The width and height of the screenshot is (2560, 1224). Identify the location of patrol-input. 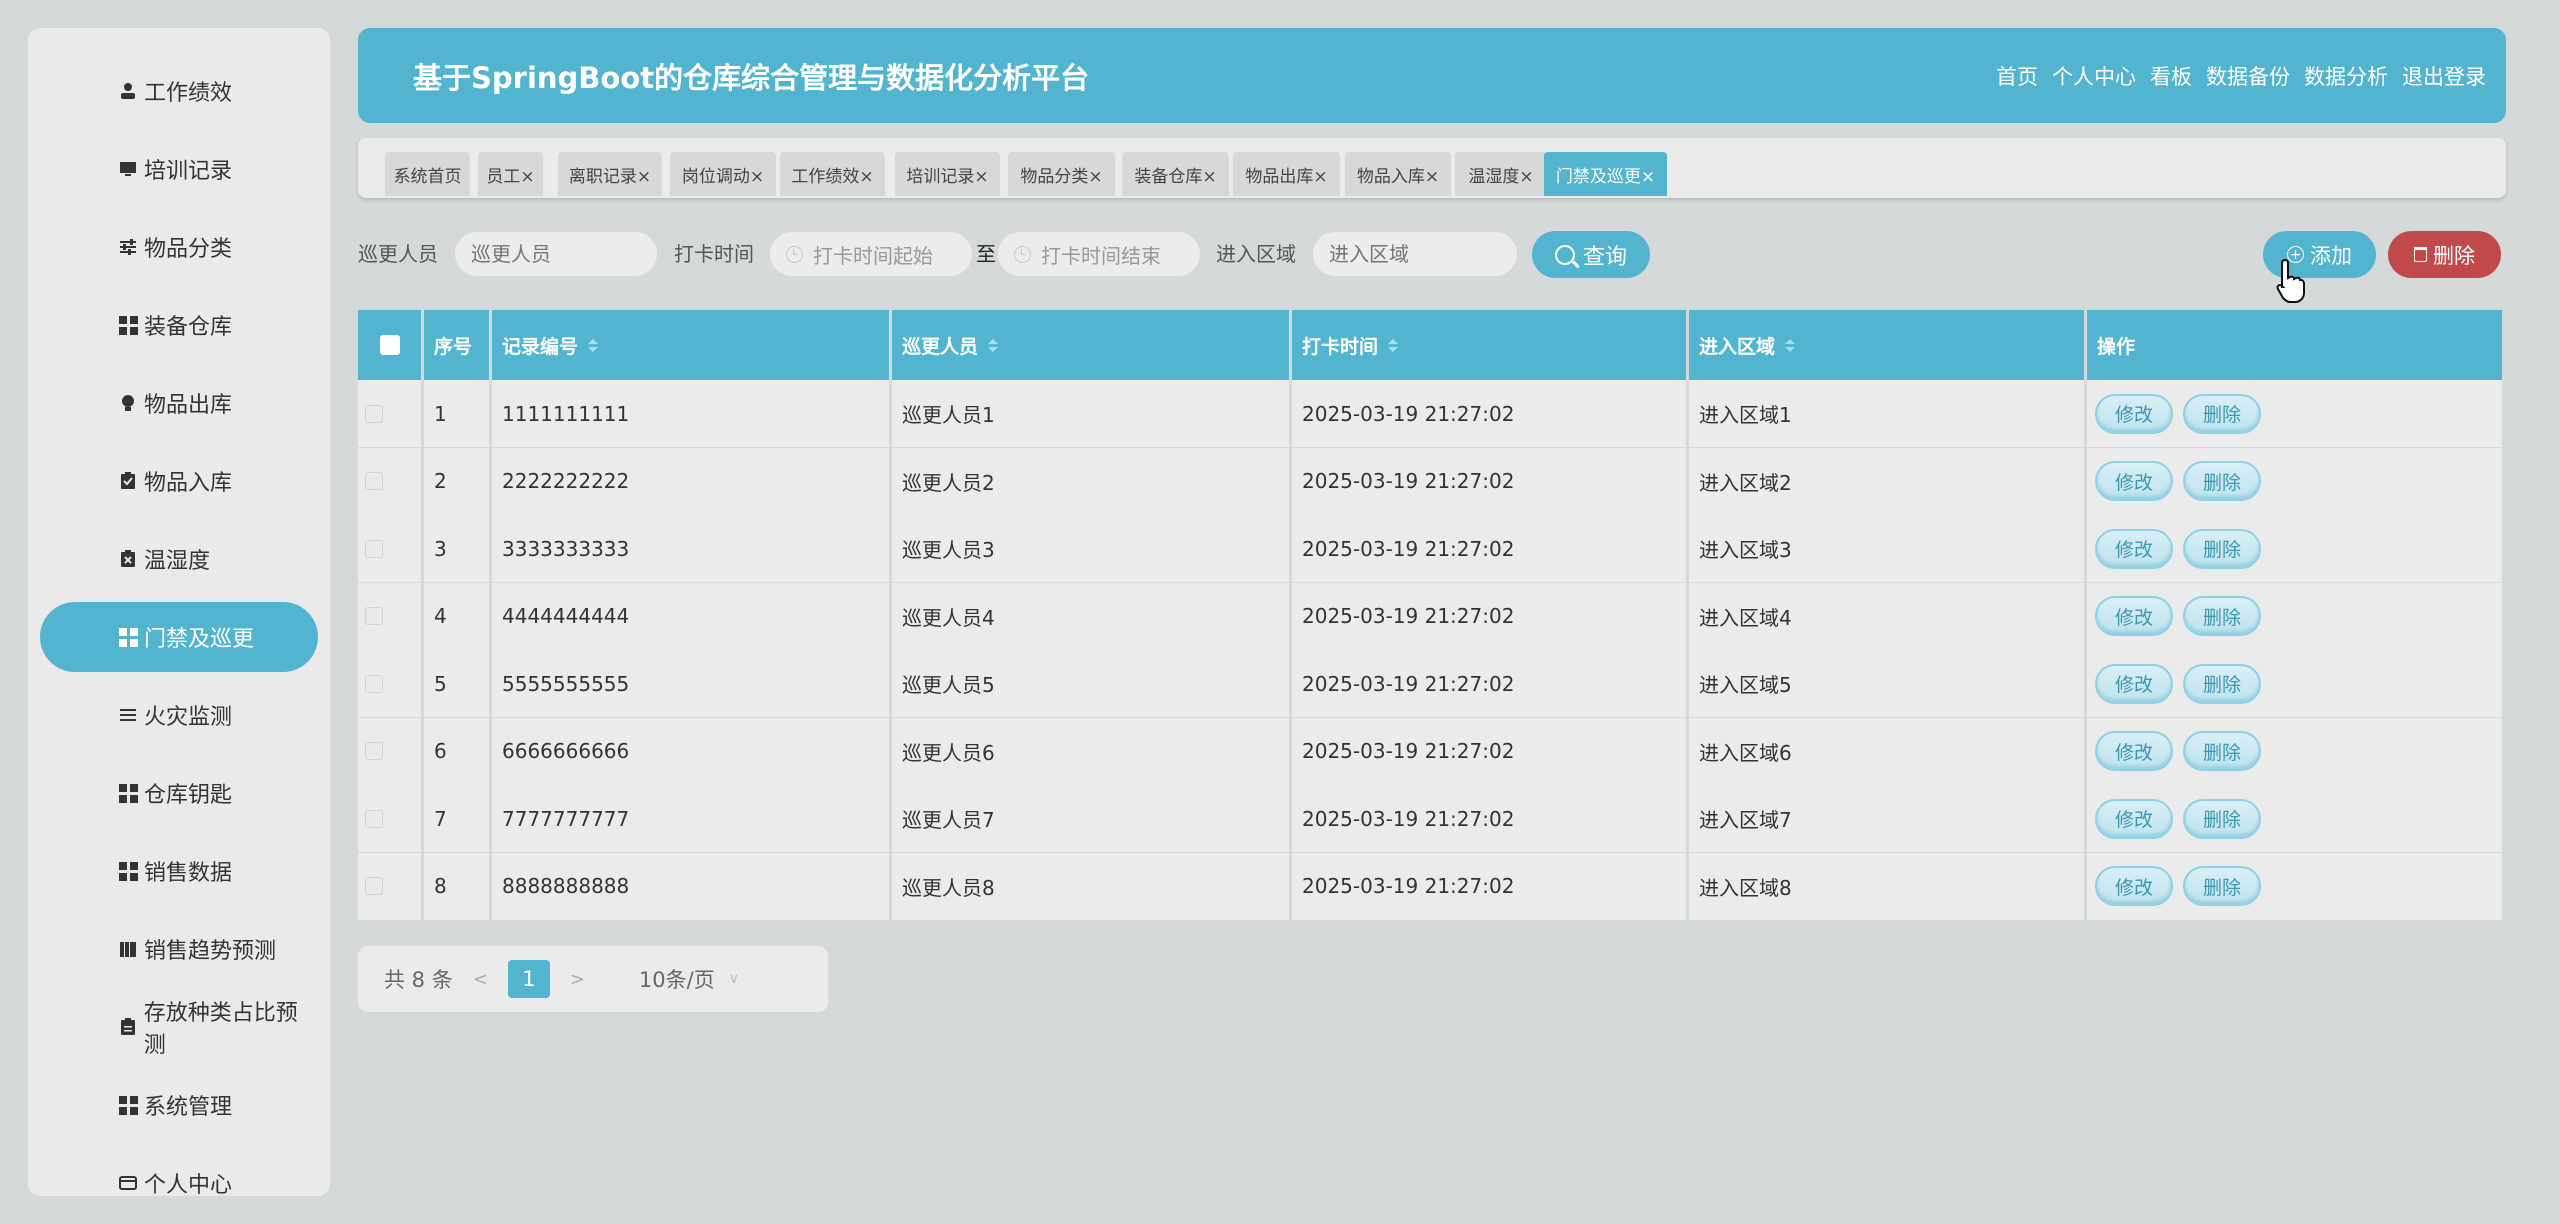
(556, 254).